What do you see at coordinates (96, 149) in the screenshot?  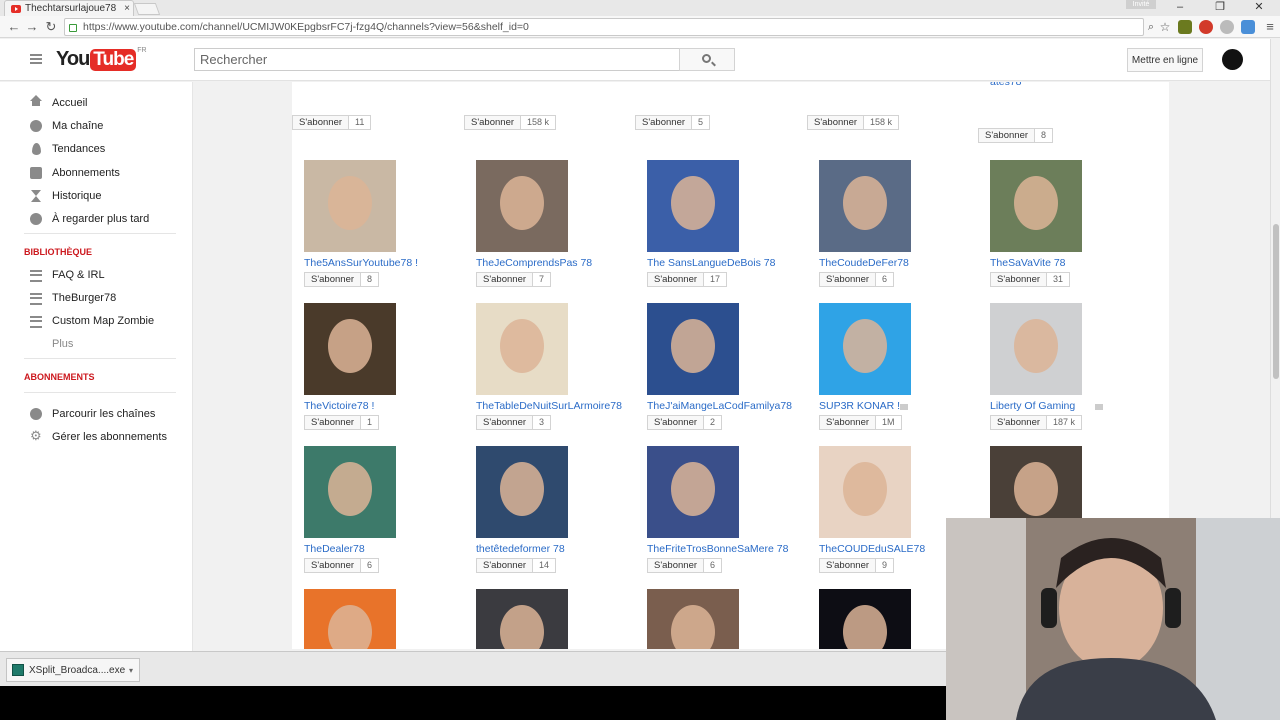 I see `guide-item-tendances: Tendances` at bounding box center [96, 149].